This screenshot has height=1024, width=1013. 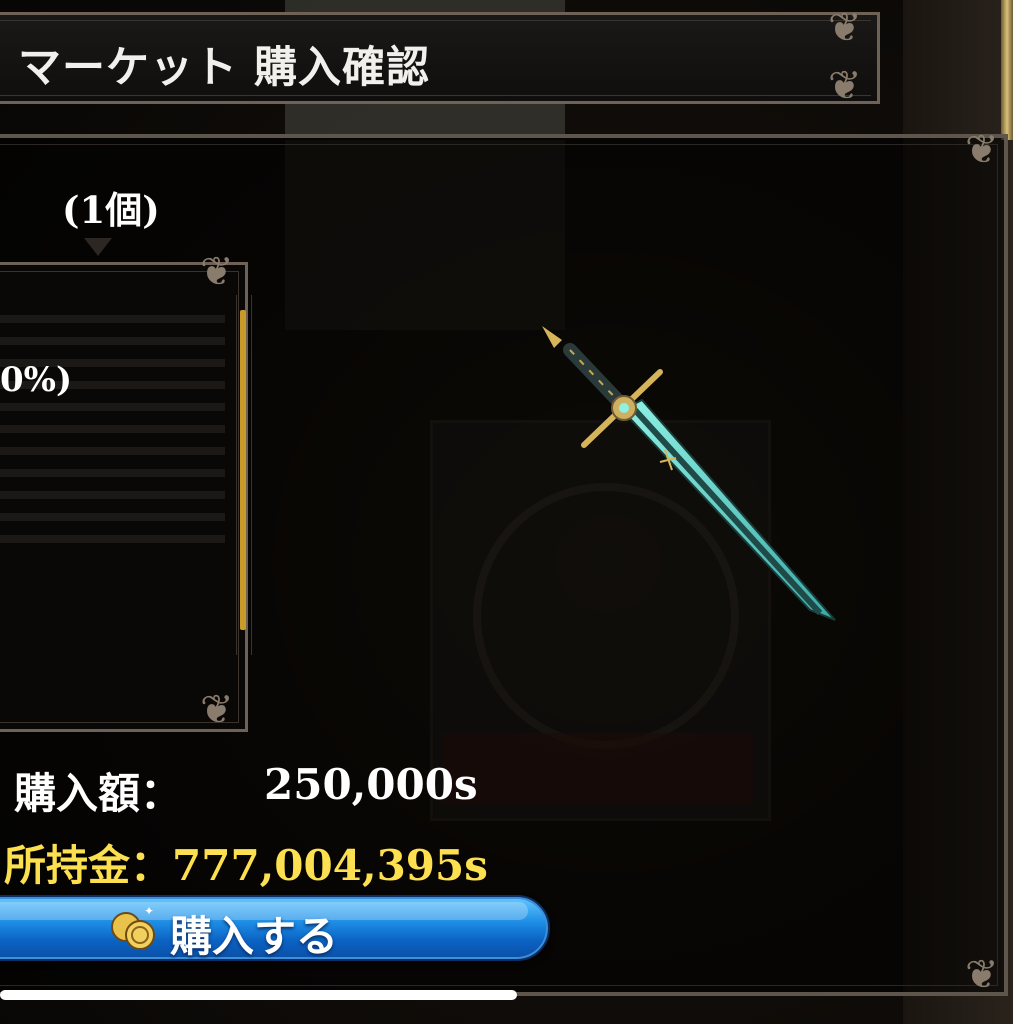 What do you see at coordinates (224, 68) in the screenshot?
I see `page-title: マーケット 購入確認` at bounding box center [224, 68].